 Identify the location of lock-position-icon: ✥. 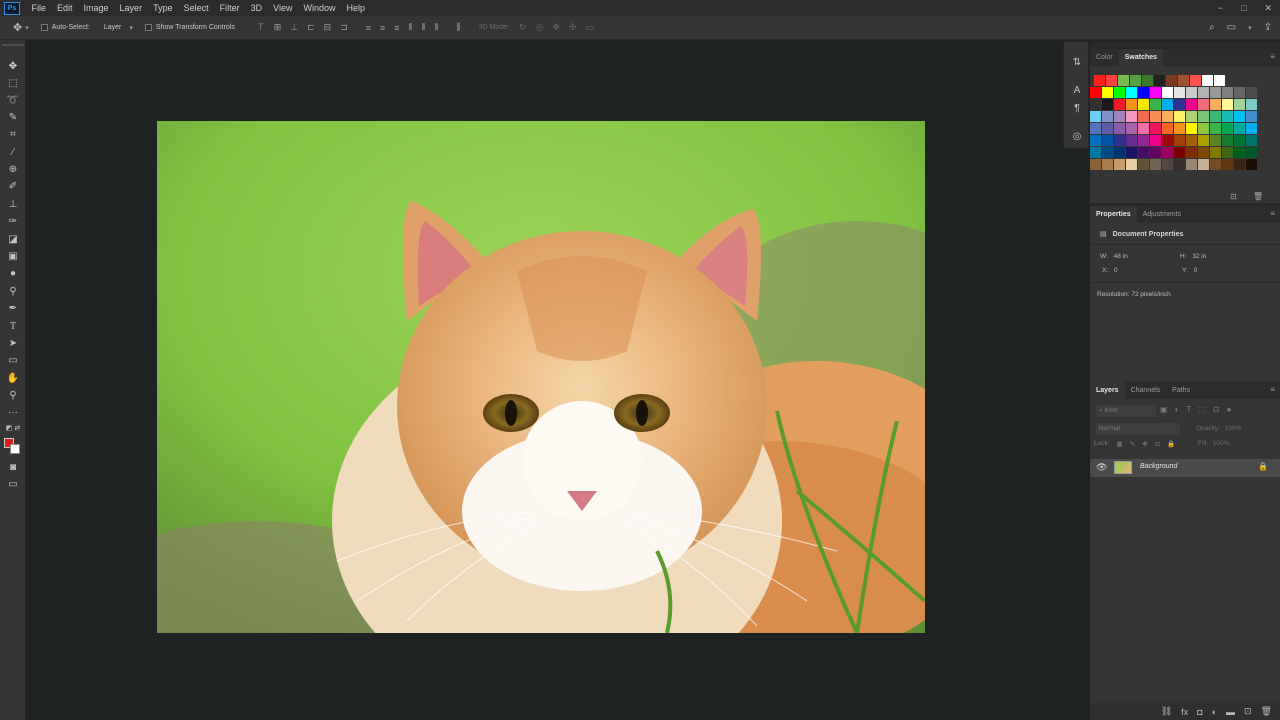
(1144, 444).